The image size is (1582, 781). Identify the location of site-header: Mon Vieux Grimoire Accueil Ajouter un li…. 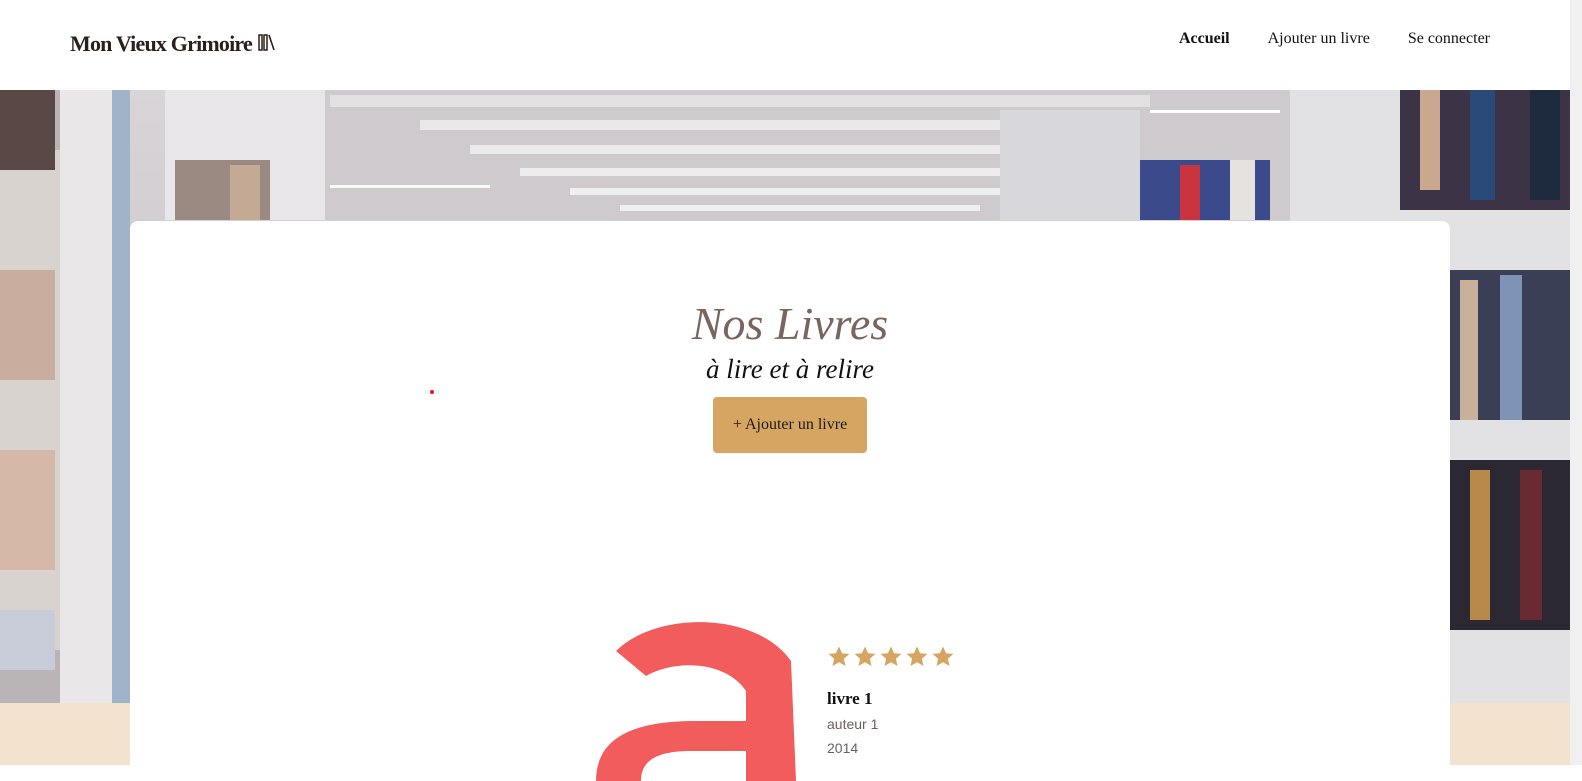
(791, 45).